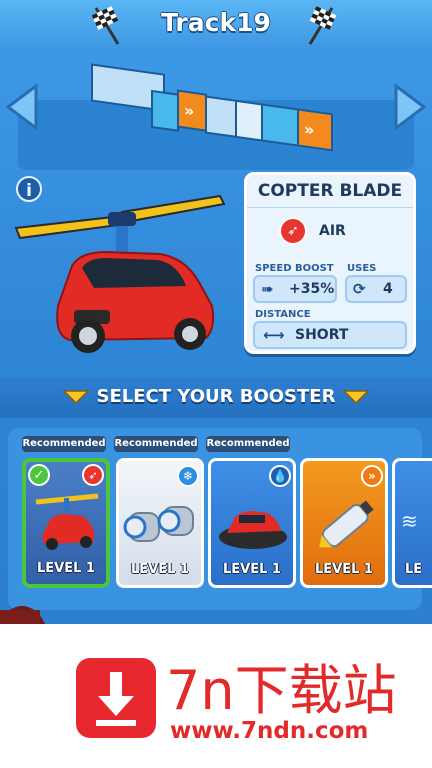 The height and width of the screenshot is (768, 432). What do you see at coordinates (274, 335) in the screenshot?
I see `left-right-arrow-icon: ⟷` at bounding box center [274, 335].